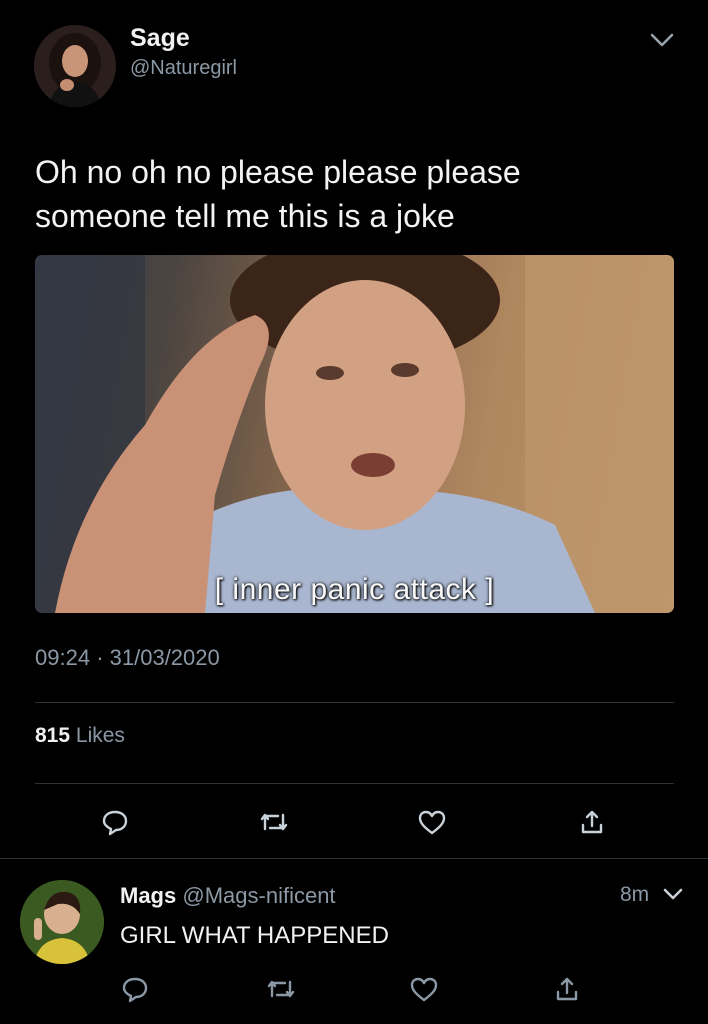  What do you see at coordinates (354, 589) in the screenshot?
I see `media-caption: [ inner panic attack ]` at bounding box center [354, 589].